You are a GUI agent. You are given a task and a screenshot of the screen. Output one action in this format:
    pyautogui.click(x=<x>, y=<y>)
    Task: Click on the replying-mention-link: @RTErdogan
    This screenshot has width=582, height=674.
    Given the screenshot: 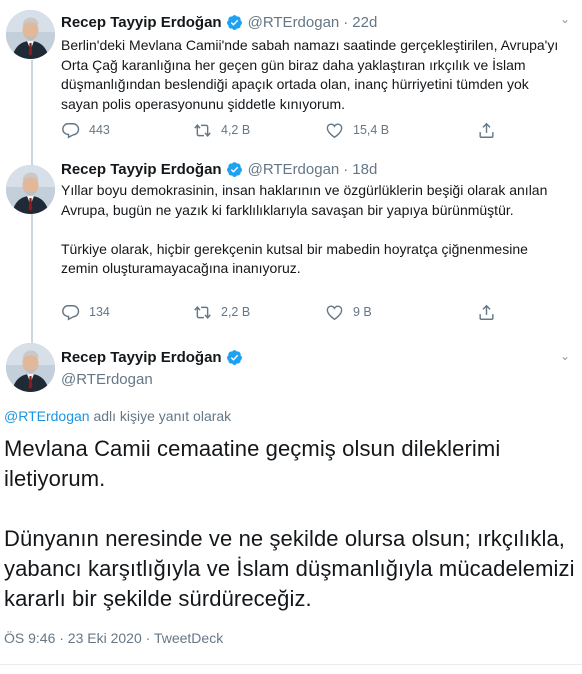 What is the action you would take?
    pyautogui.click(x=47, y=416)
    